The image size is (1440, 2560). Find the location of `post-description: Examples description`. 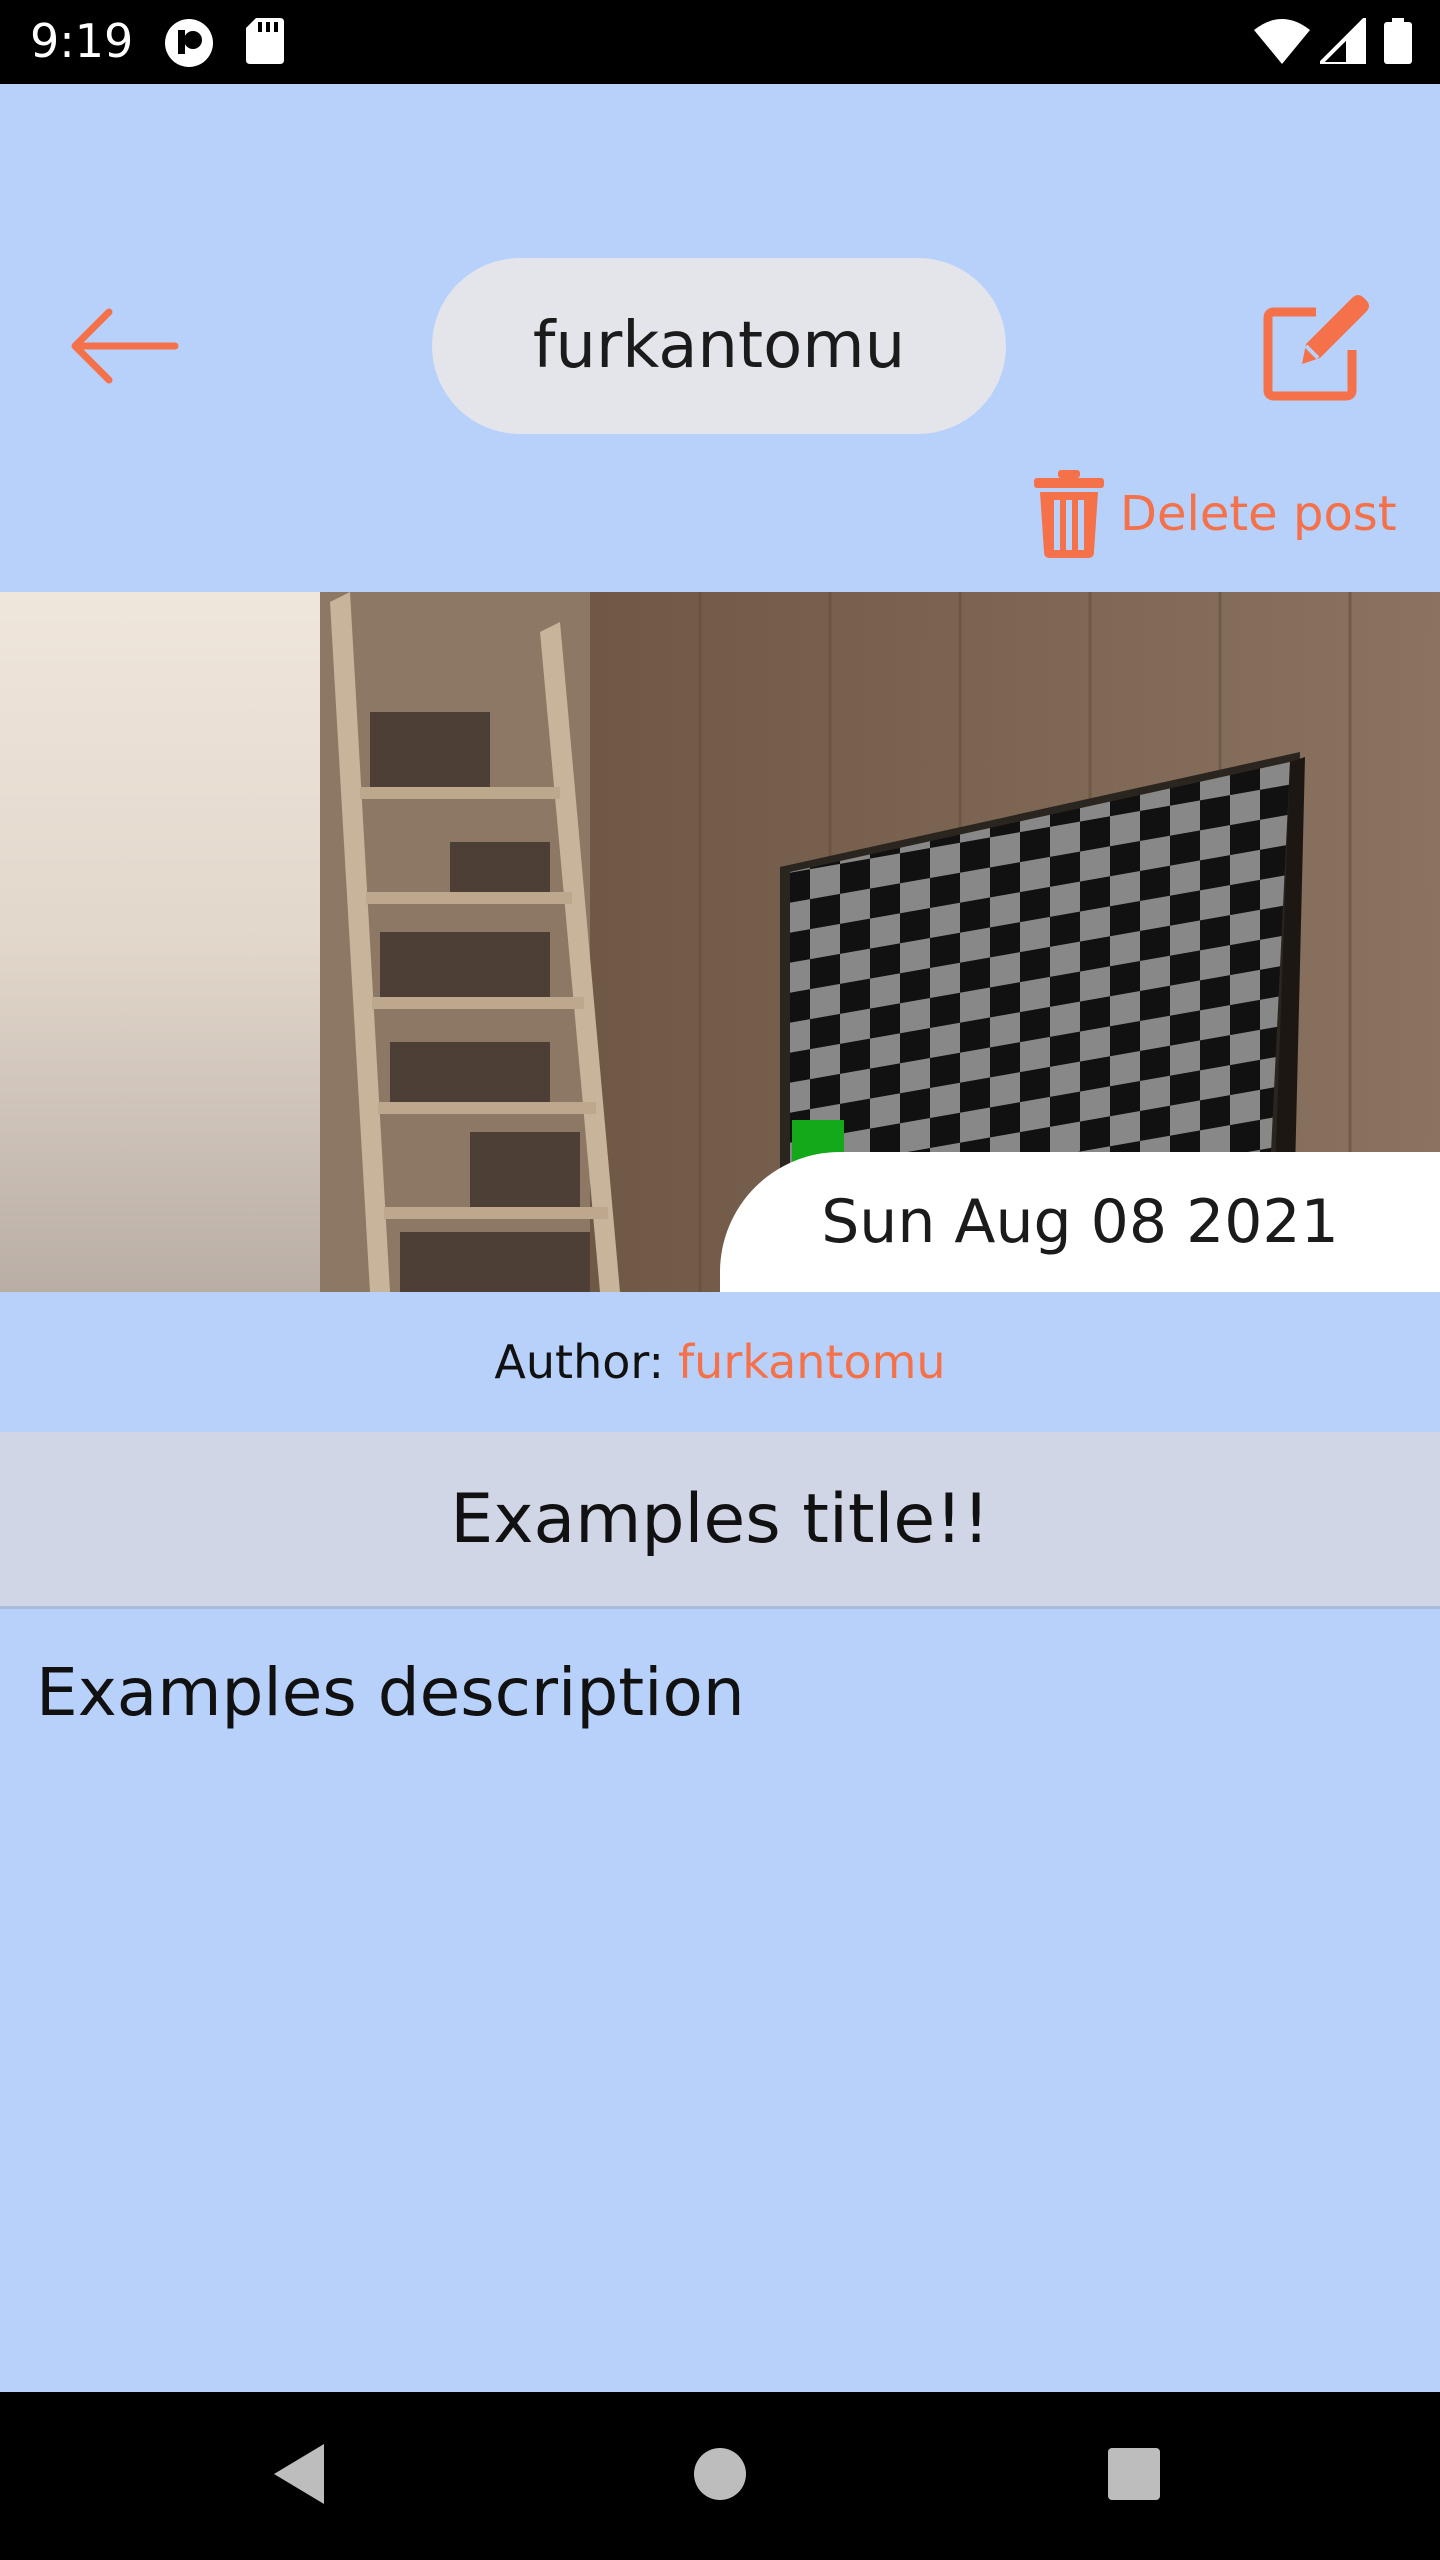

post-description: Examples description is located at coordinates (390, 1692).